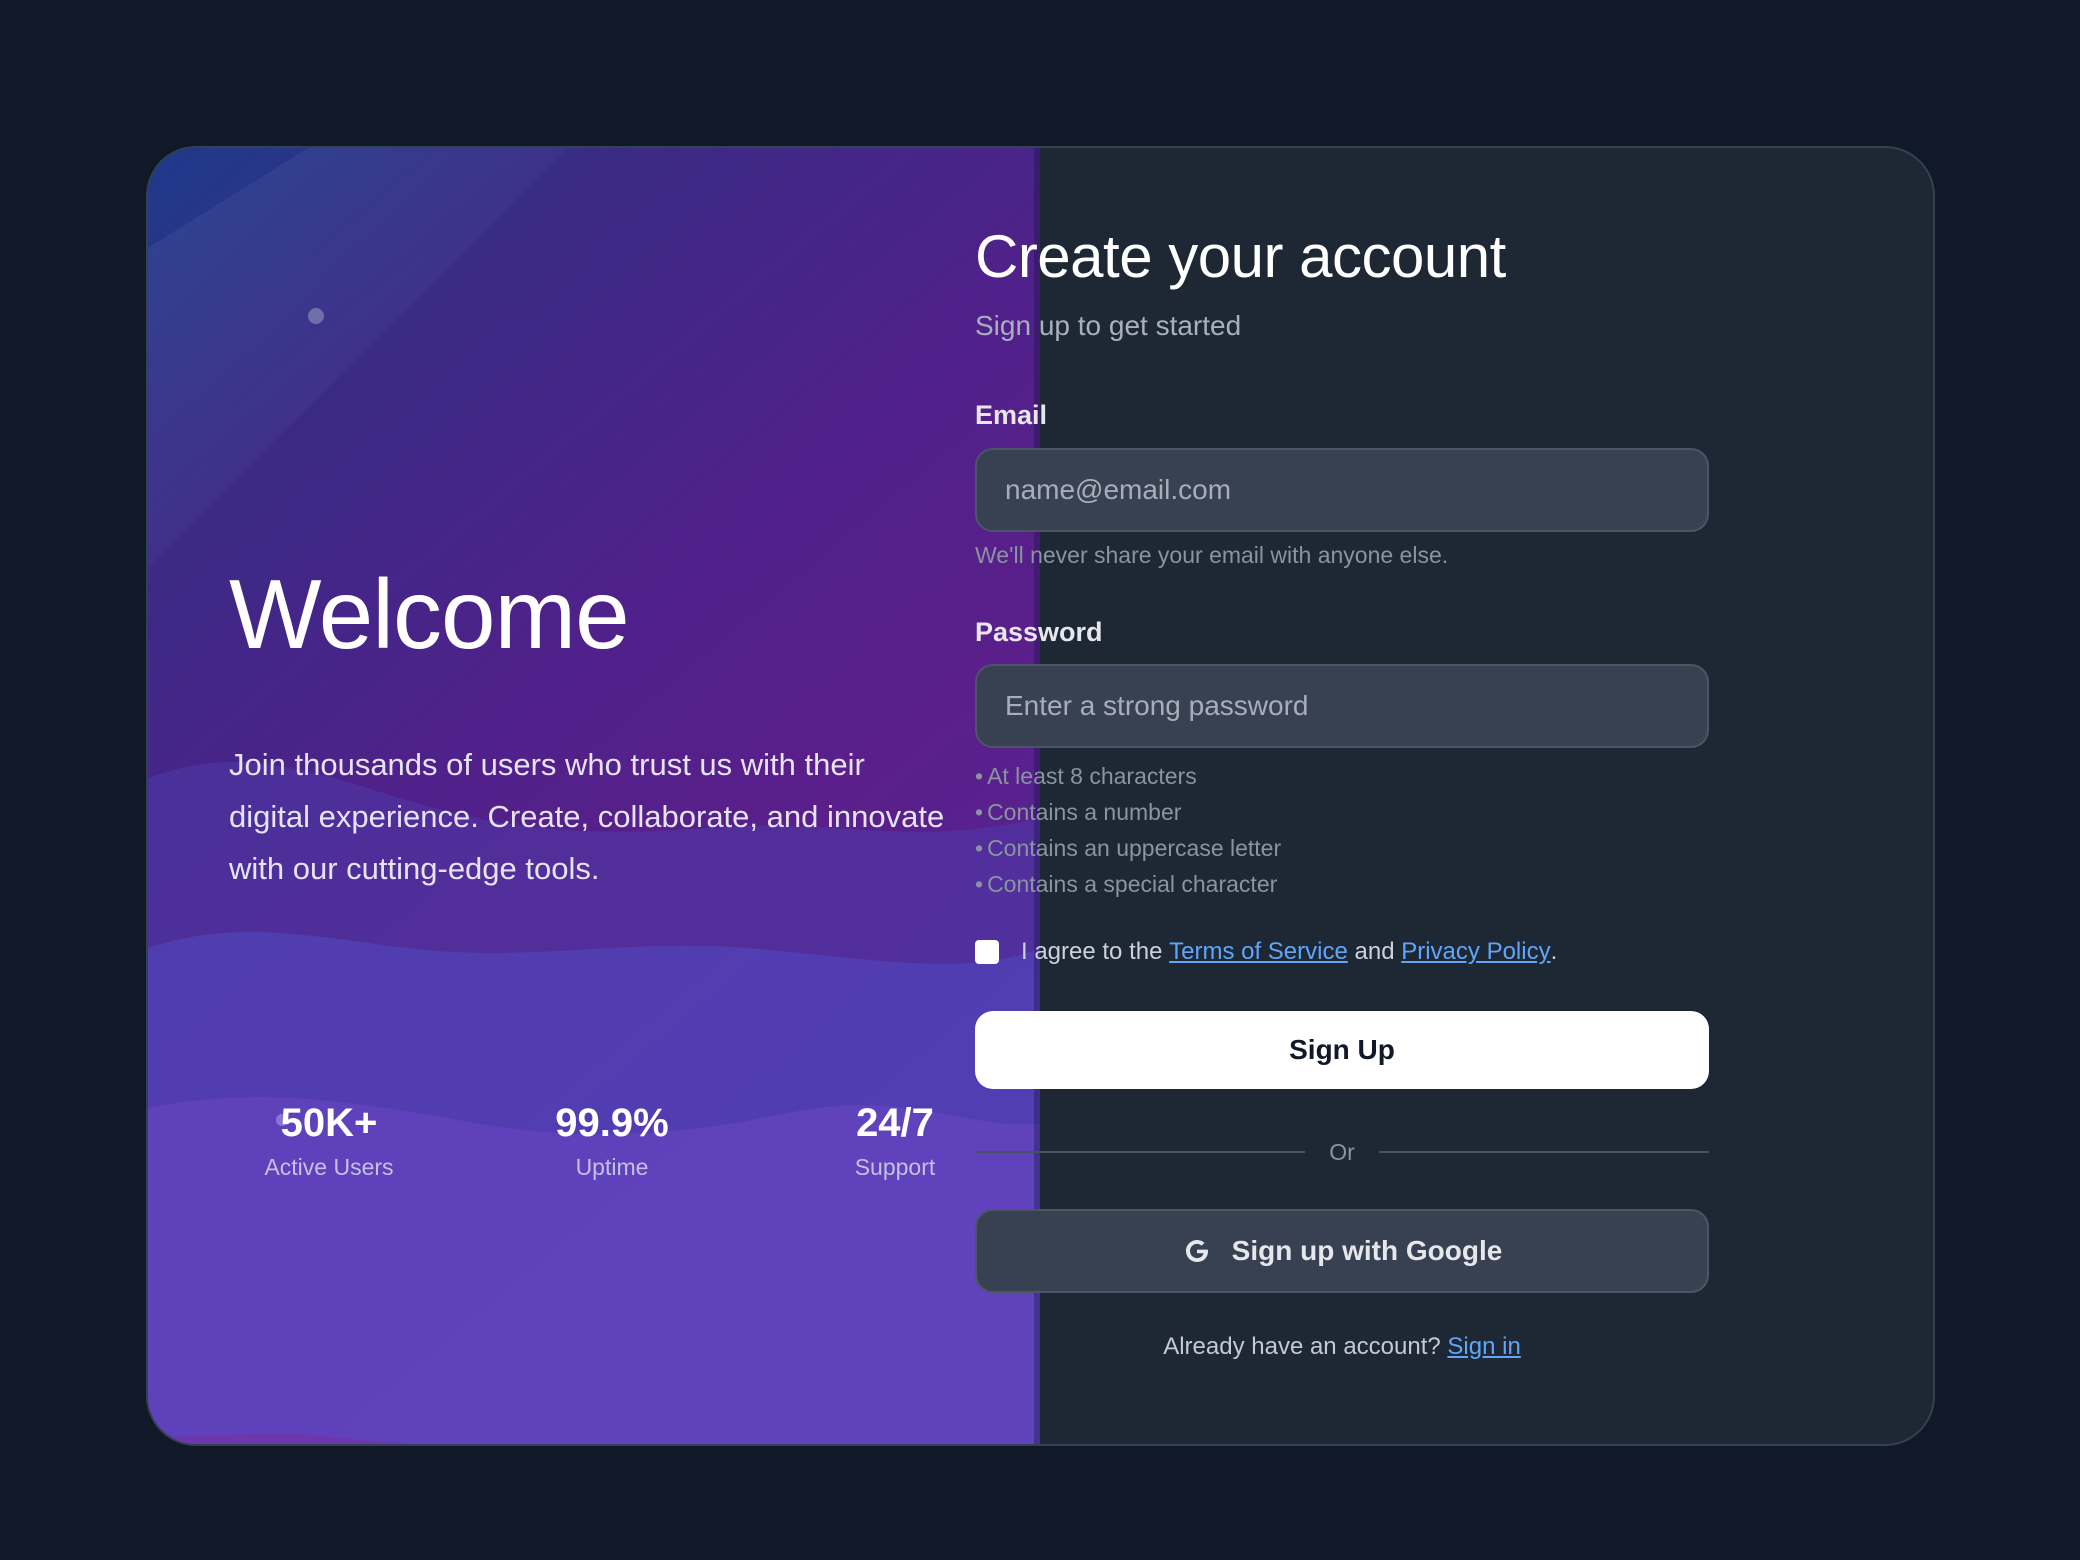 The image size is (2080, 1560). Describe the element at coordinates (316, 316) in the screenshot. I see `decor-dot` at that location.